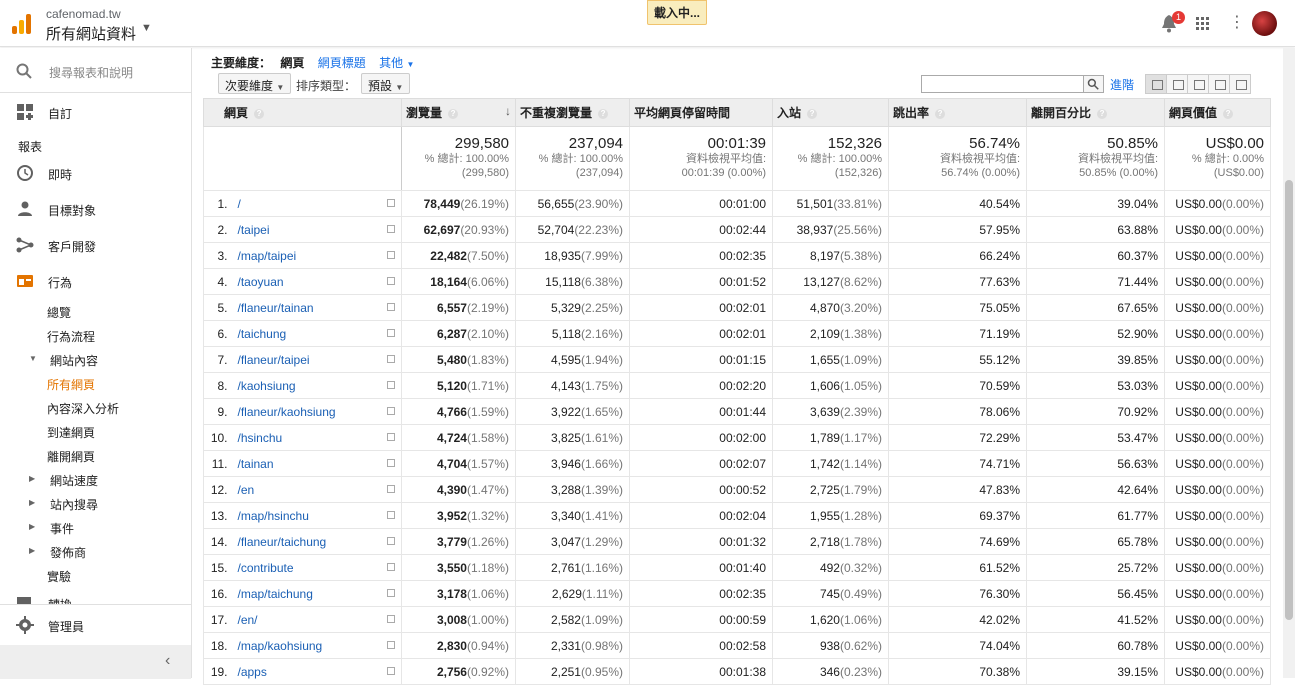  I want to click on page-link: /map/hsinchu, so click(317, 515).